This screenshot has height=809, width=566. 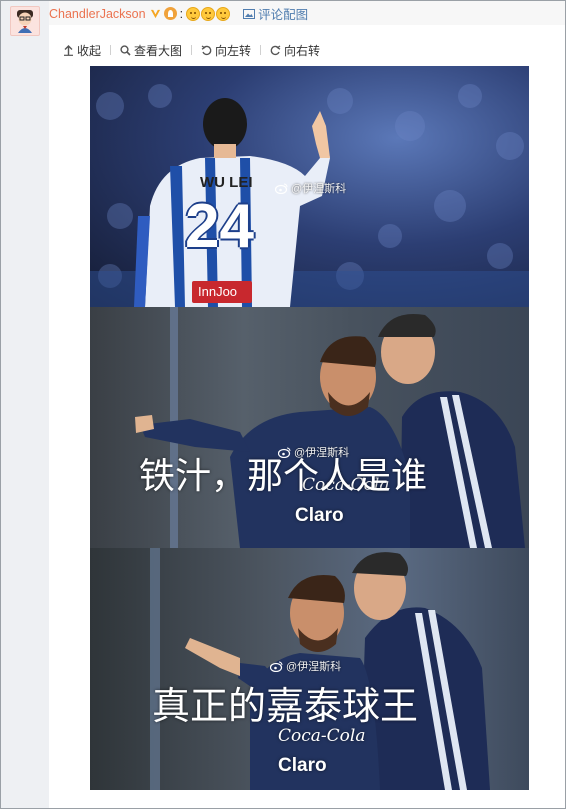 What do you see at coordinates (25, 404) in the screenshot?
I see `left-column` at bounding box center [25, 404].